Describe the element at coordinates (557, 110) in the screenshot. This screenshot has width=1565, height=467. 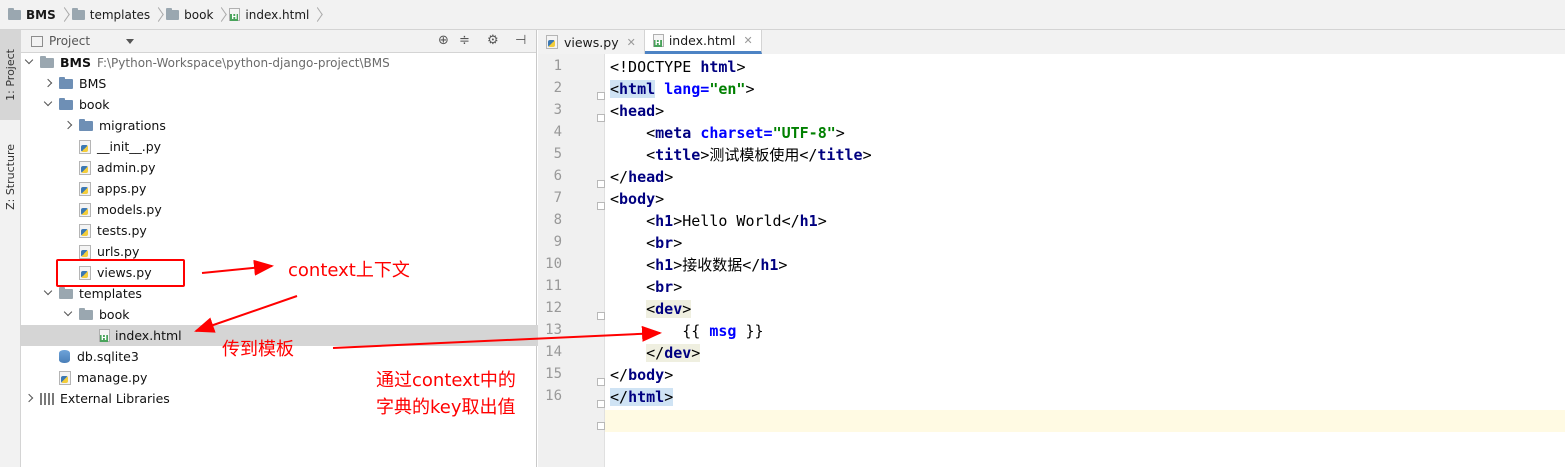
I see `line-number: 3` at that location.